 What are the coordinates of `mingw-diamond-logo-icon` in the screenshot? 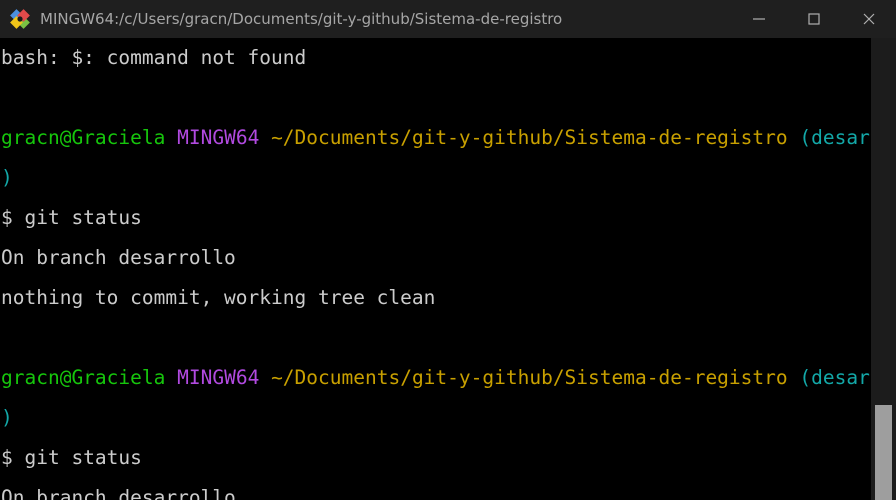 It's located at (20, 19).